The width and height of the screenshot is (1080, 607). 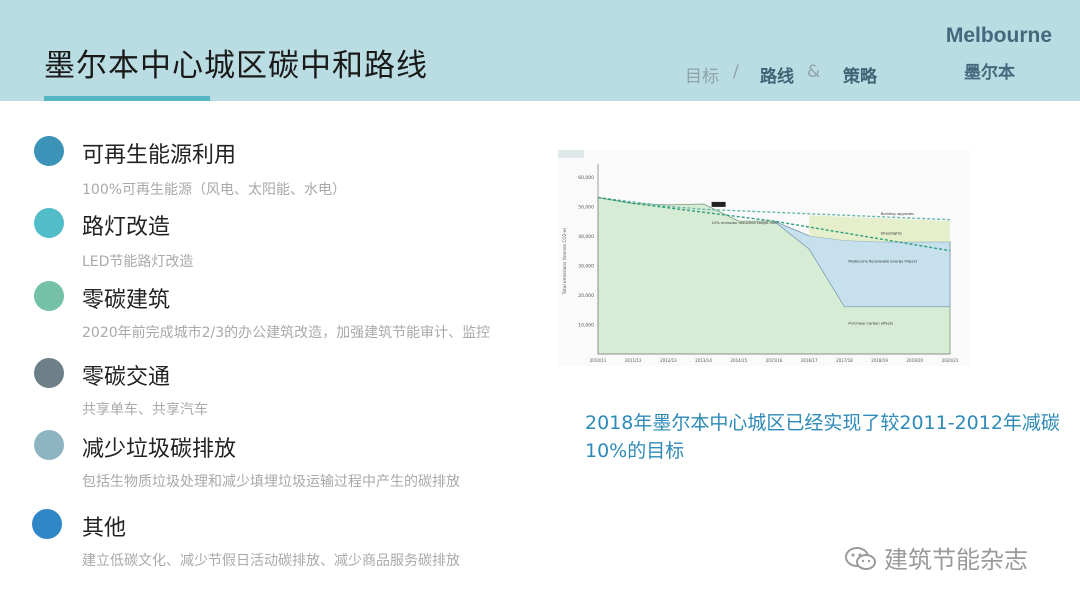 What do you see at coordinates (989, 73) in the screenshot?
I see `brand-subtitle: 墨尔本` at bounding box center [989, 73].